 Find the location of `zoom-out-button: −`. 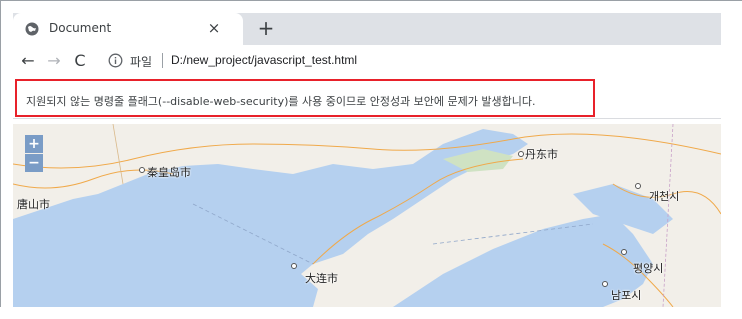

zoom-out-button: − is located at coordinates (34, 163).